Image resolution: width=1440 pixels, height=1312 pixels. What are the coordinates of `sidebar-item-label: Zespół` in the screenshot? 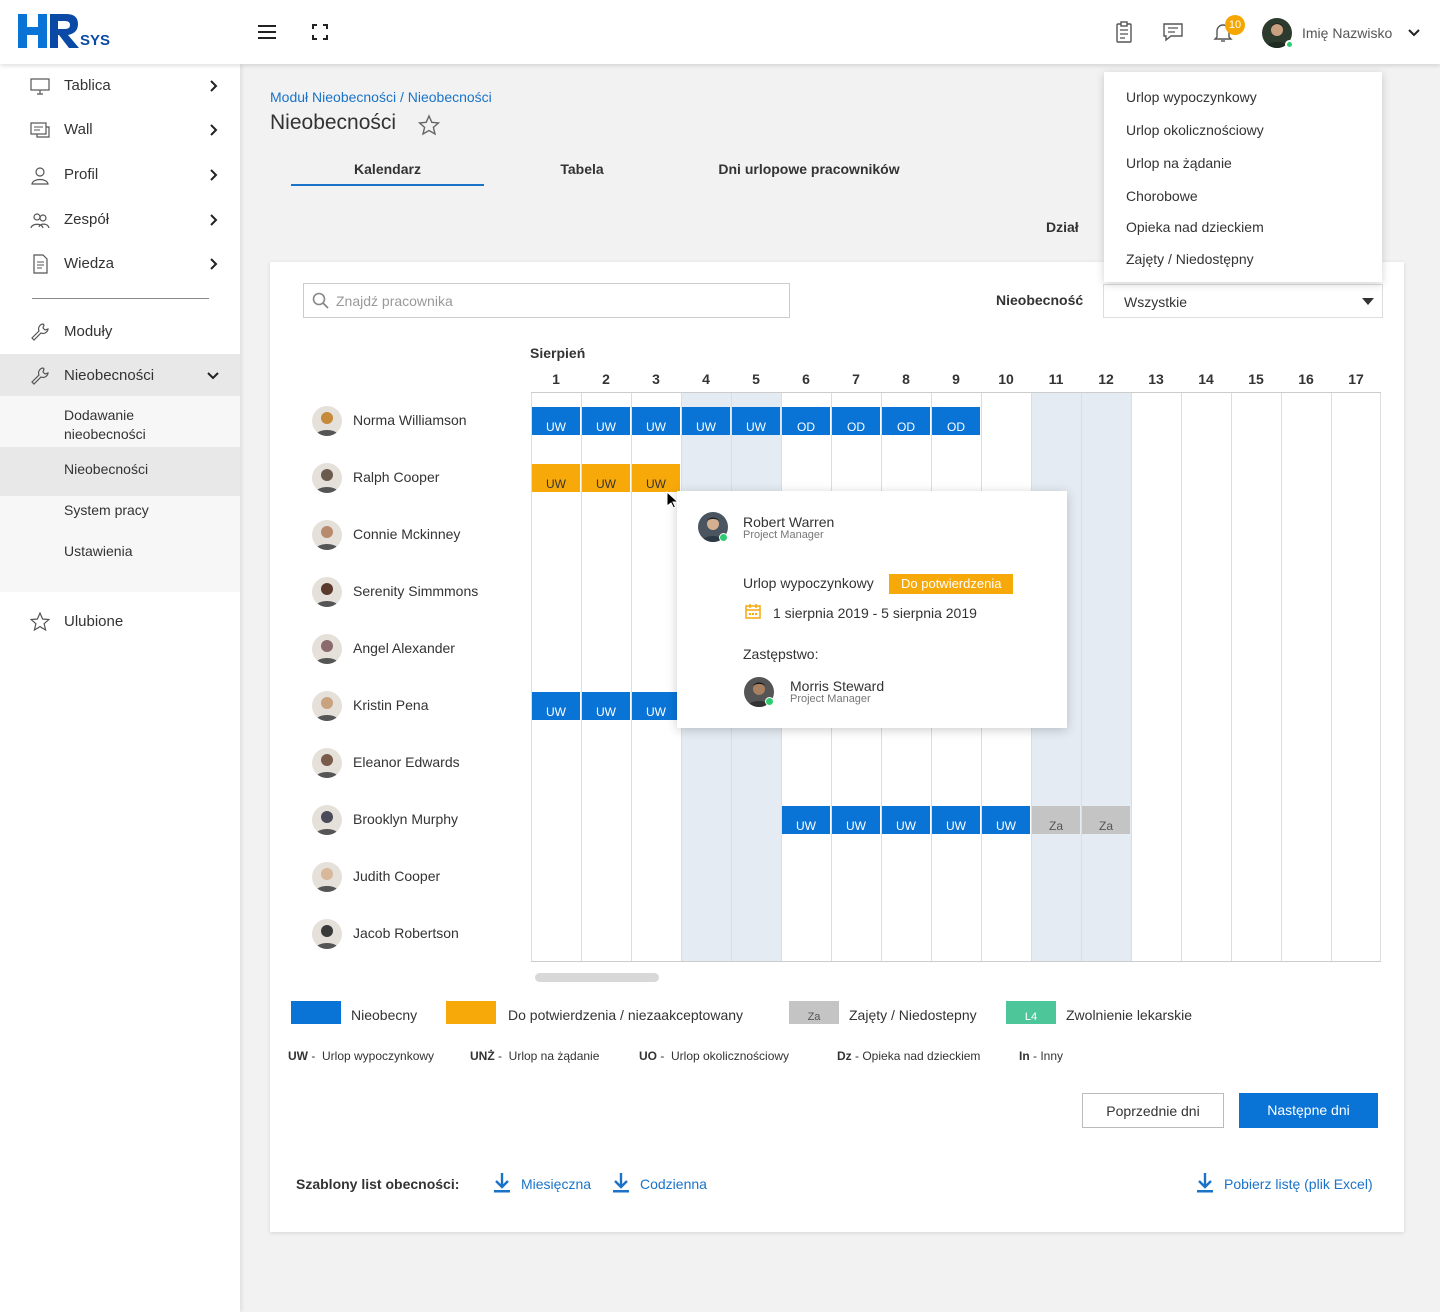 It's located at (87, 219).